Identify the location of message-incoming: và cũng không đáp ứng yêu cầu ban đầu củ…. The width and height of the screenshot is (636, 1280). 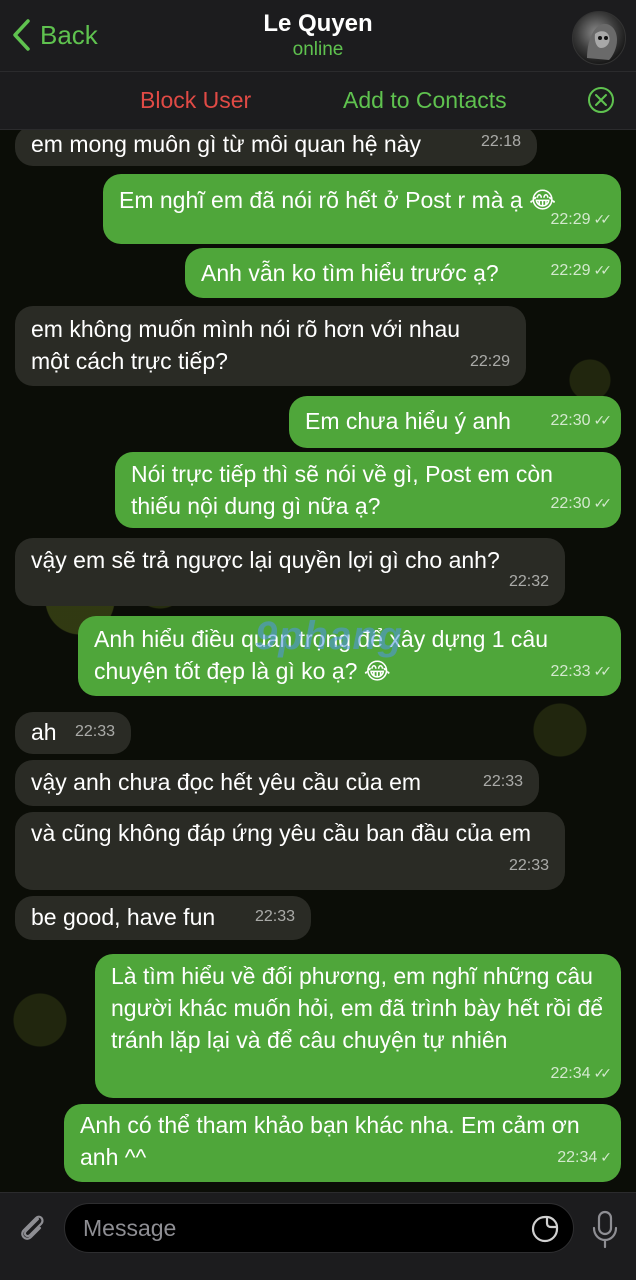
(290, 851).